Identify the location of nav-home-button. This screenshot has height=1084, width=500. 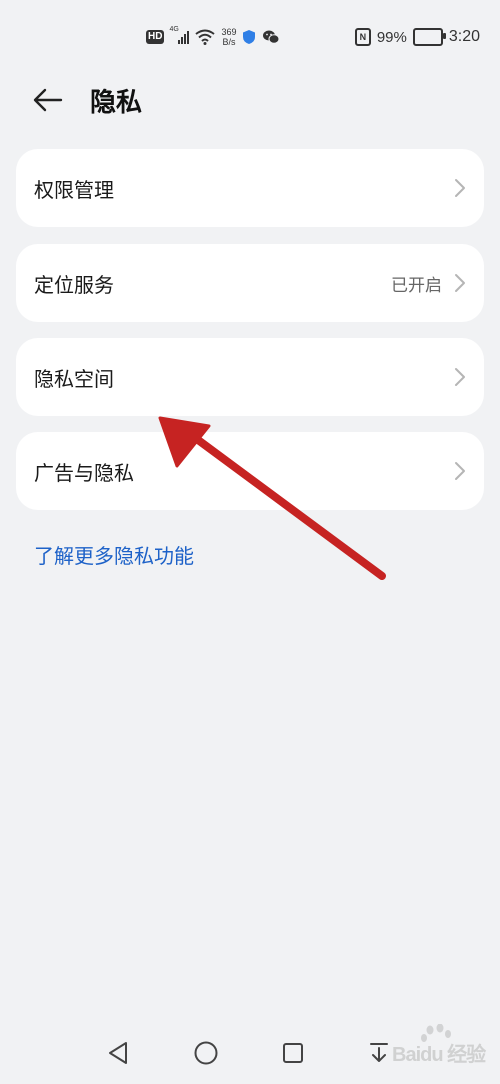
(206, 1053).